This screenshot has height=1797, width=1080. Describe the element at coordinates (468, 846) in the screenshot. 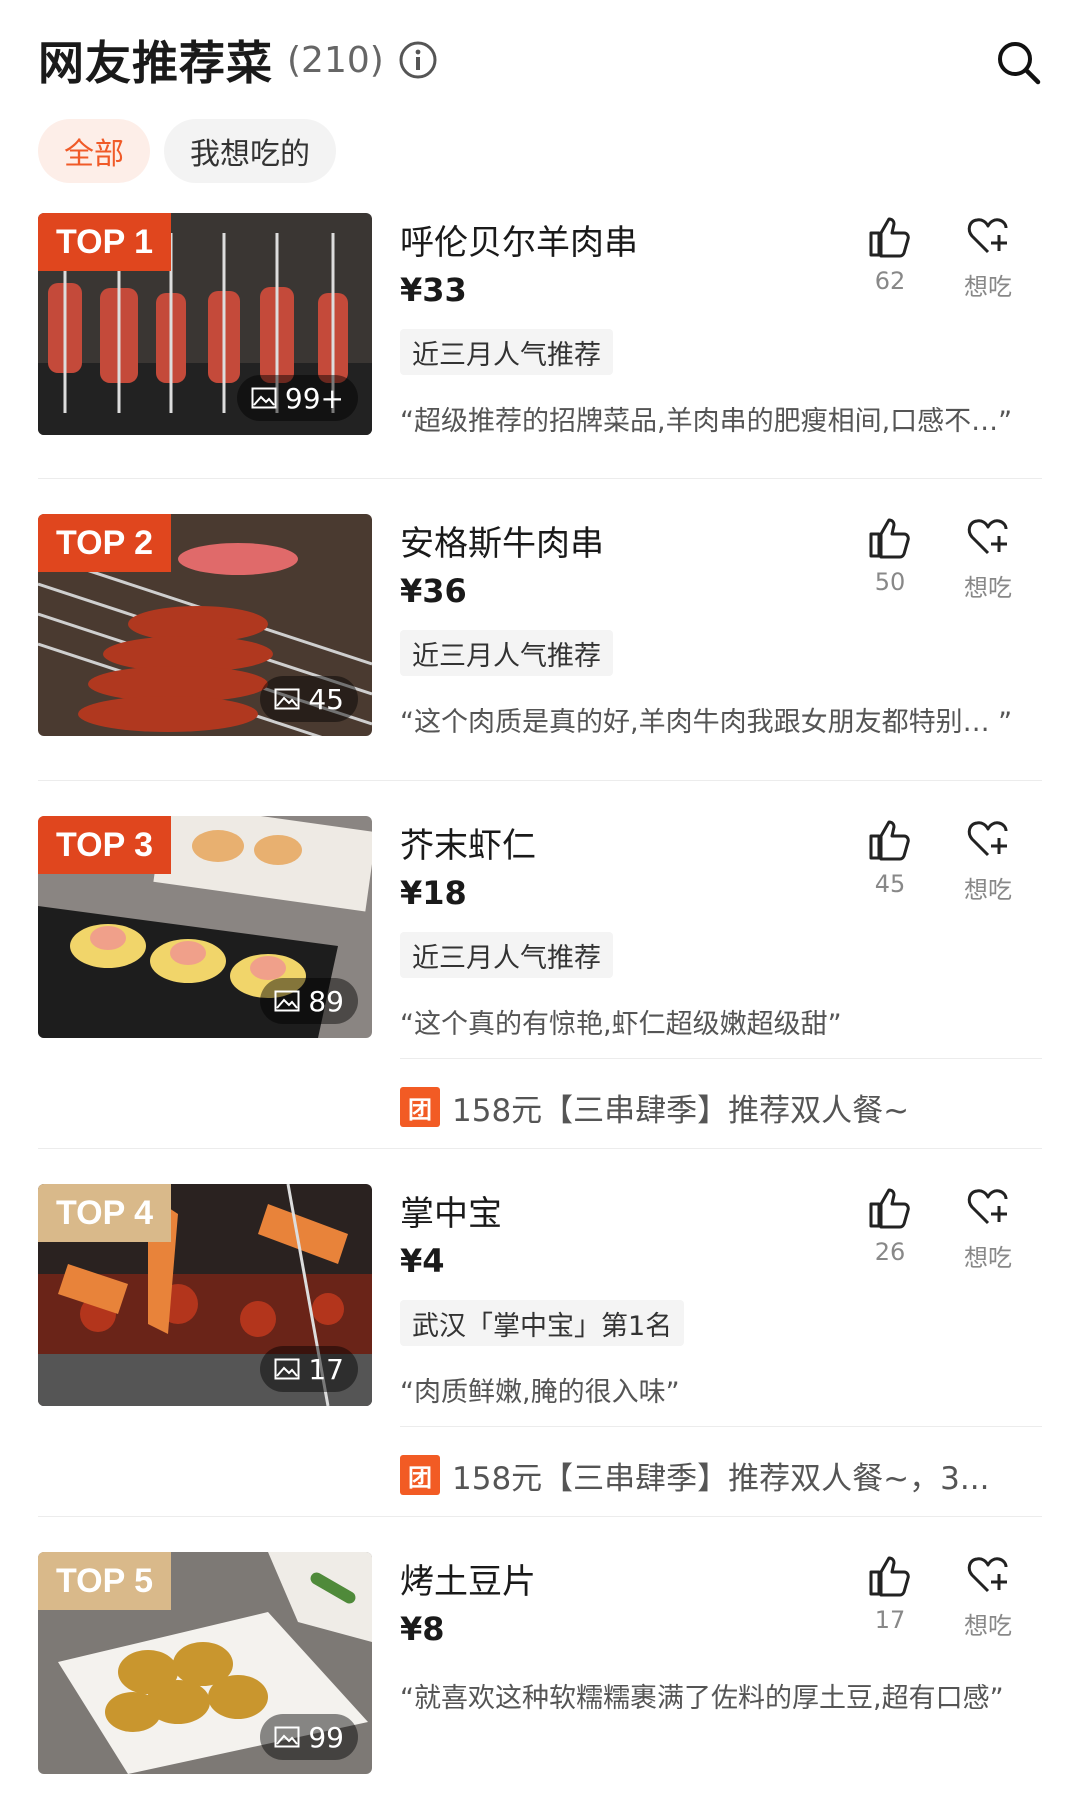

I see `dish-name: 芥末虾仁` at that location.